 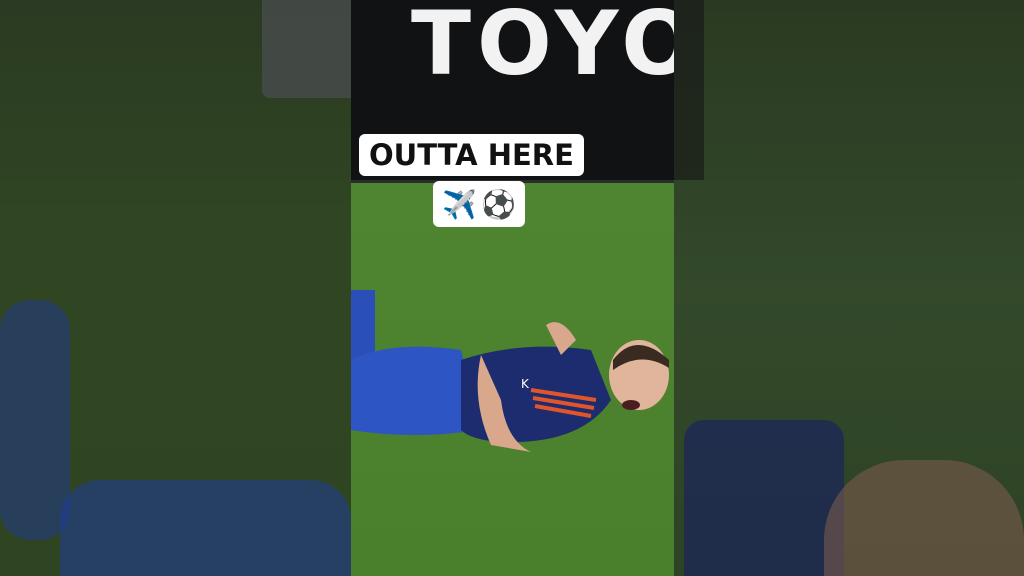 What do you see at coordinates (363, 325) in the screenshot?
I see `player-leg` at bounding box center [363, 325].